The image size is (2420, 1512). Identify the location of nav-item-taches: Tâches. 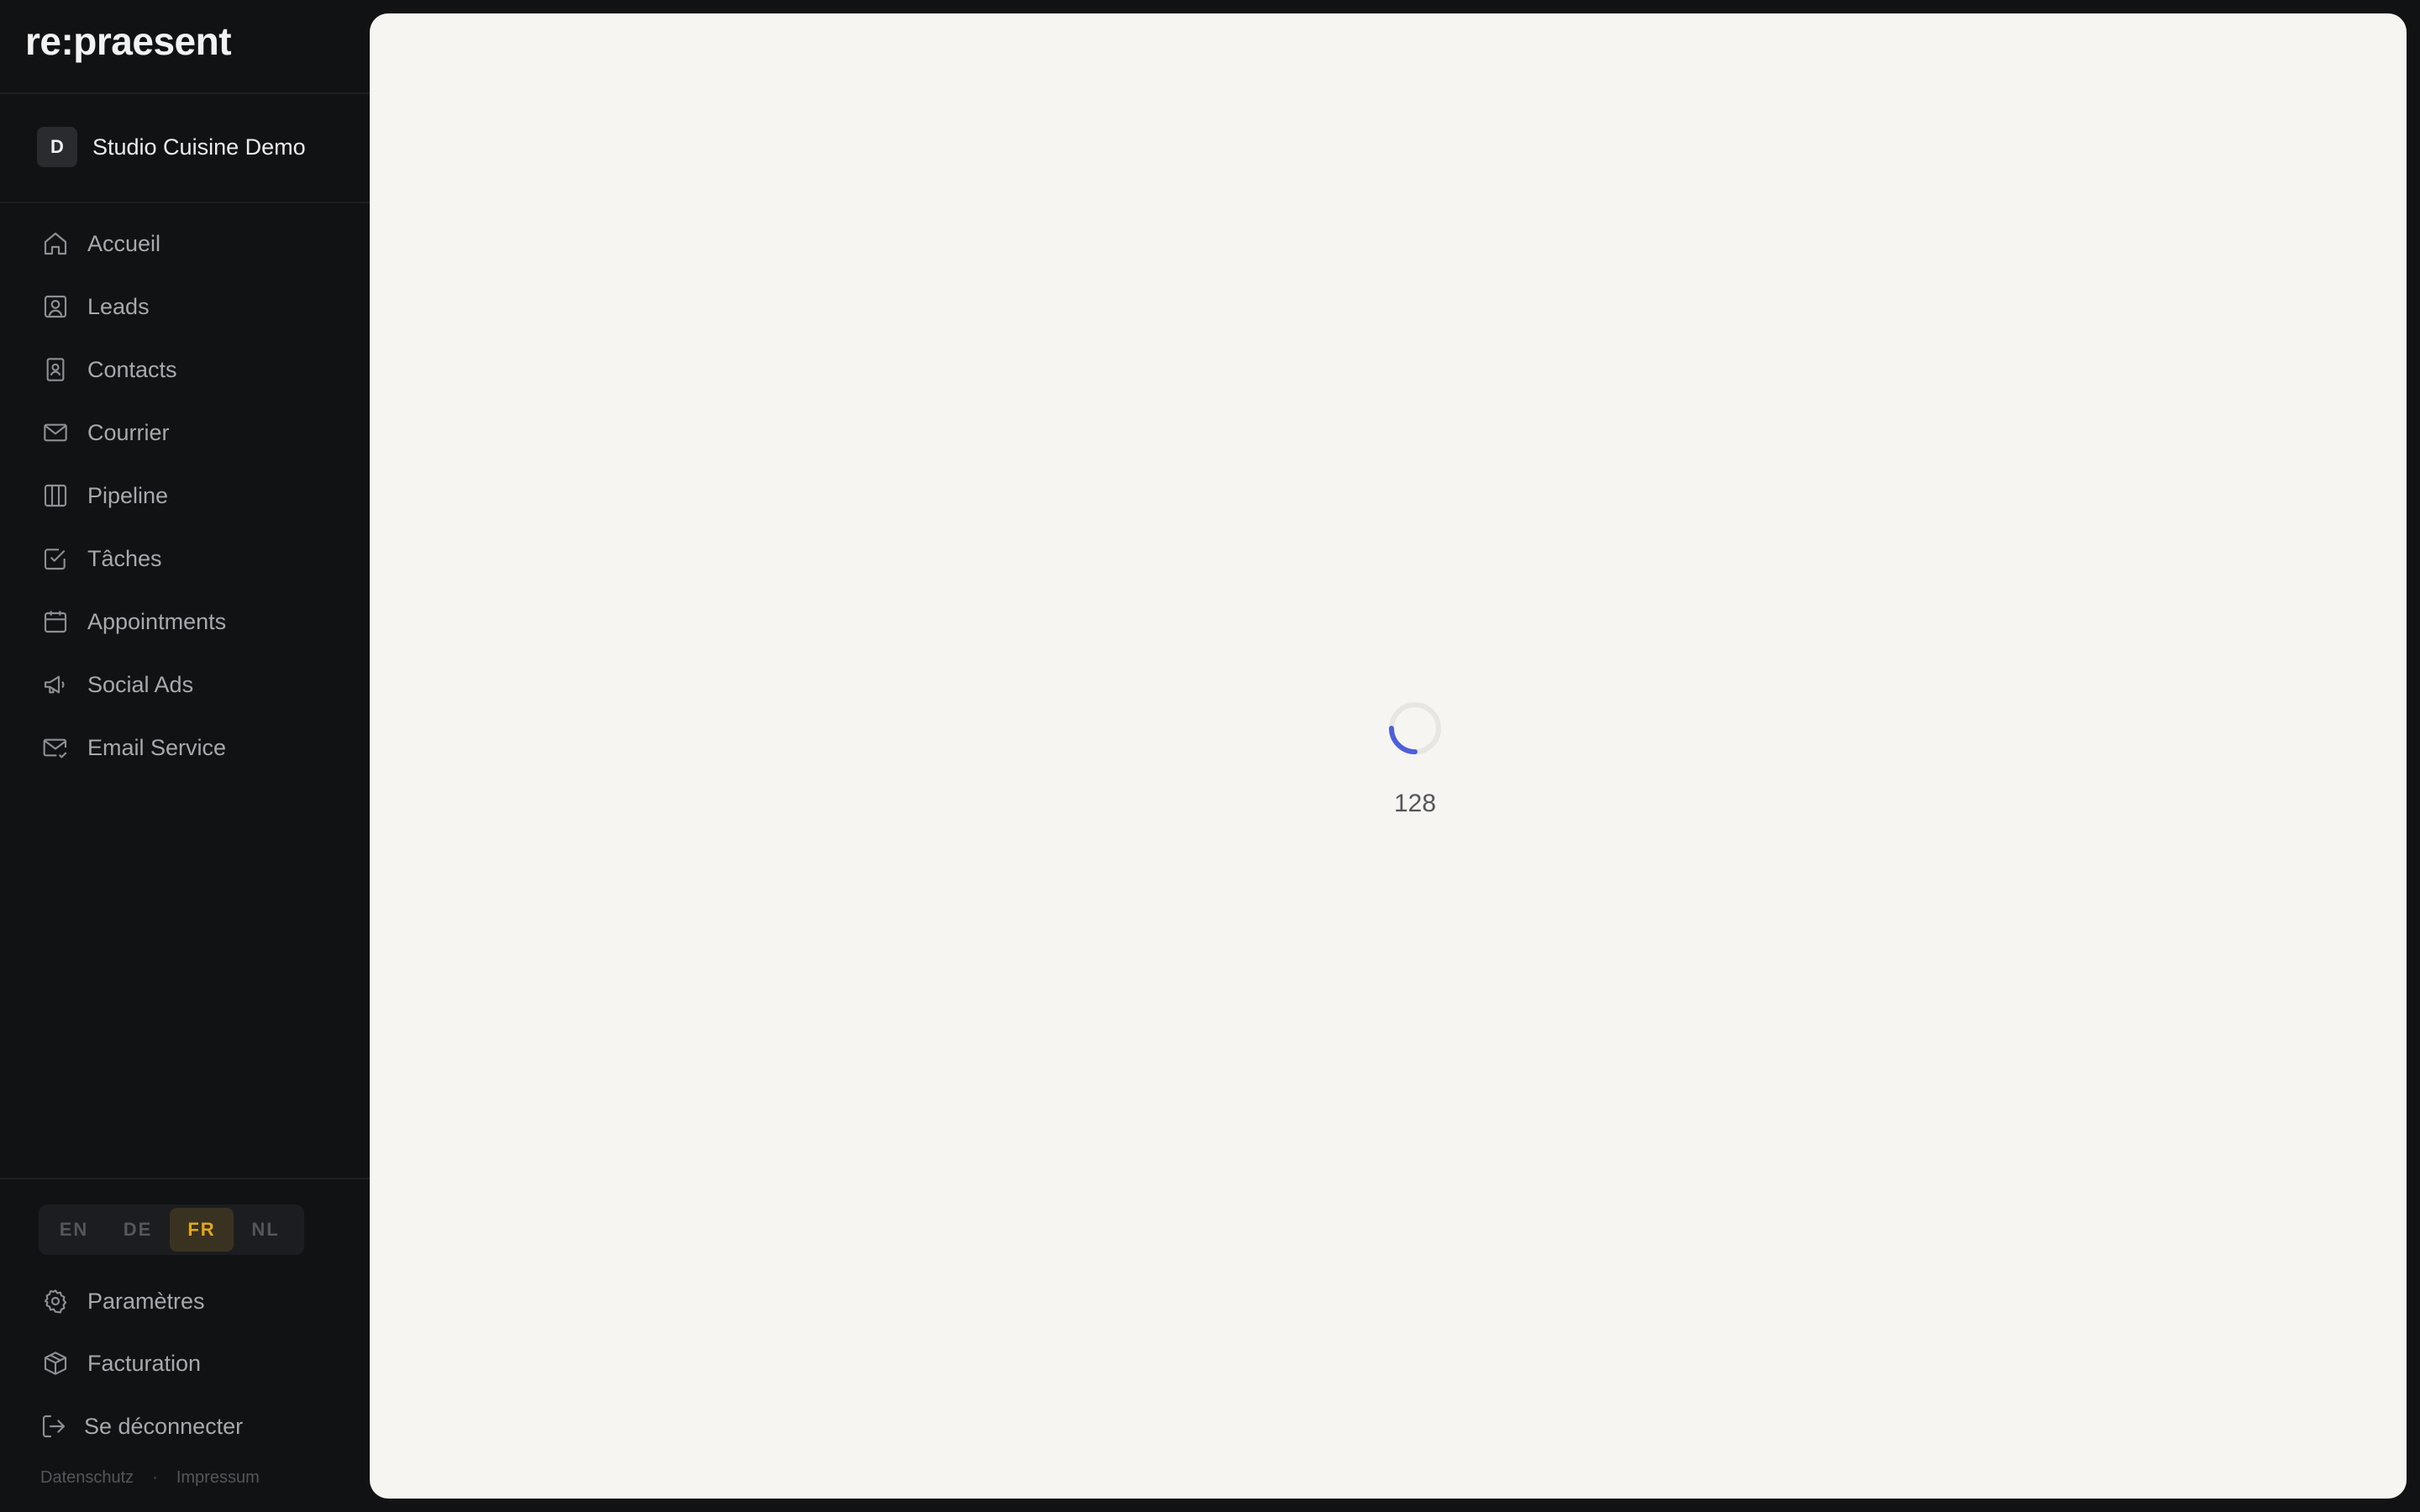
(100, 558).